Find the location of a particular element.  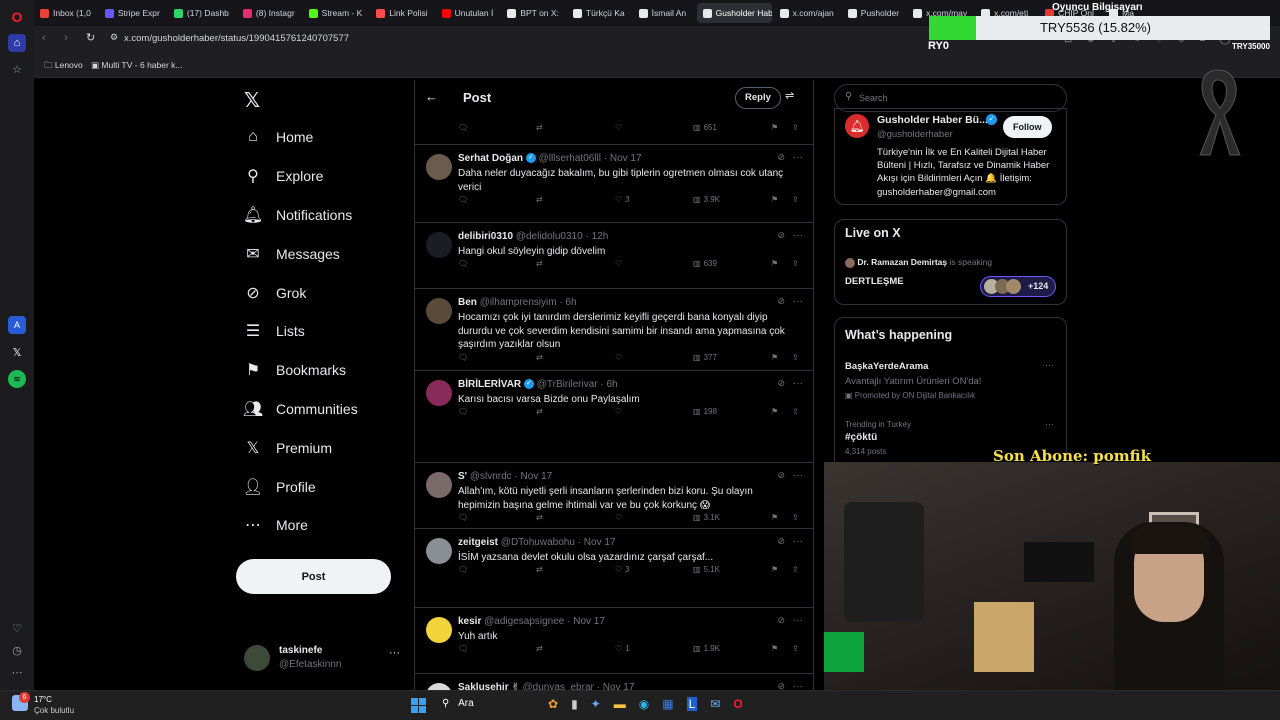

pin-icon: ☆ is located at coordinates (17, 69).